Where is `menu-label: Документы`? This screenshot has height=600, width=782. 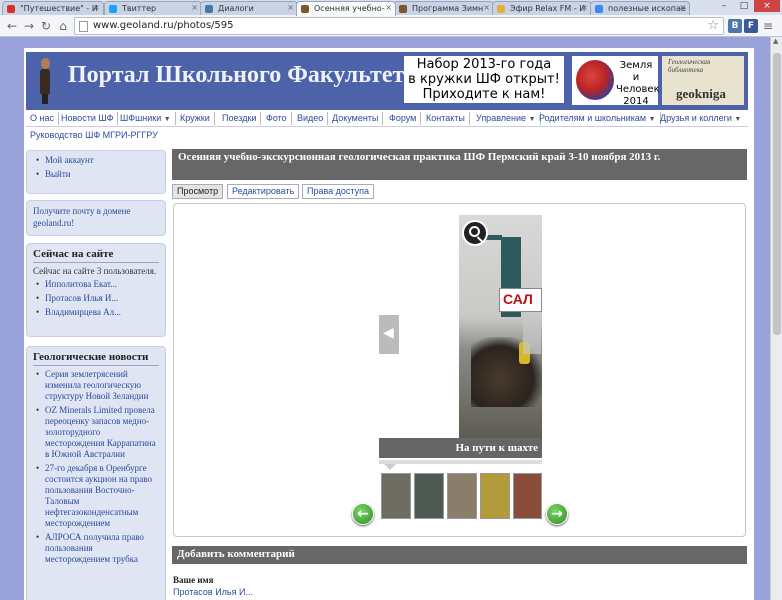
menu-label: Документы is located at coordinates (355, 118).